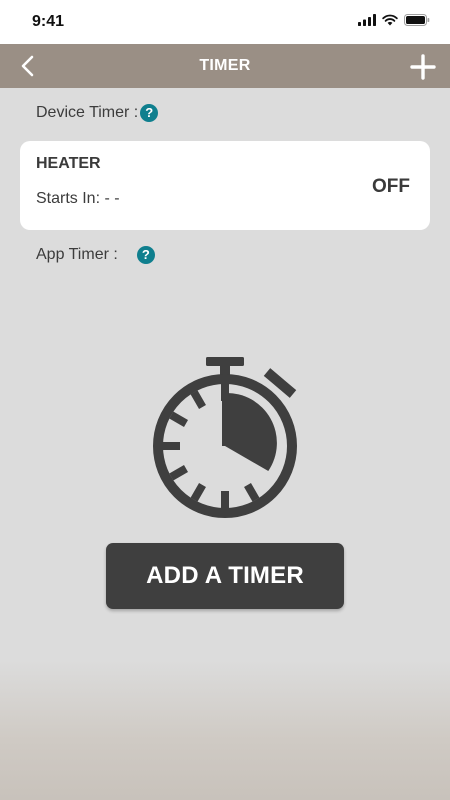  What do you see at coordinates (87, 112) in the screenshot?
I see `device-timer-text: Device Timer :` at bounding box center [87, 112].